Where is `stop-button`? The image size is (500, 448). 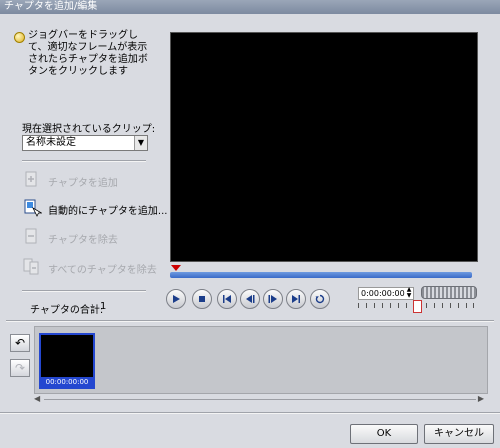
stop-button is located at coordinates (202, 299).